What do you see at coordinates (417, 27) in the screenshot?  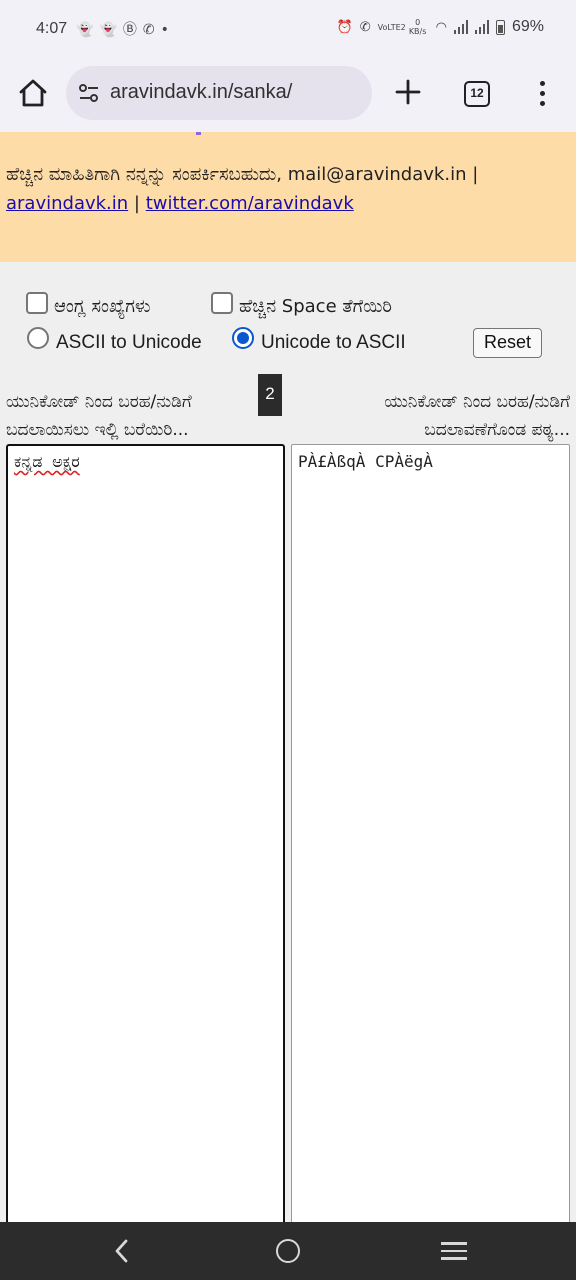 I see `data-rate: 0 KB/s` at bounding box center [417, 27].